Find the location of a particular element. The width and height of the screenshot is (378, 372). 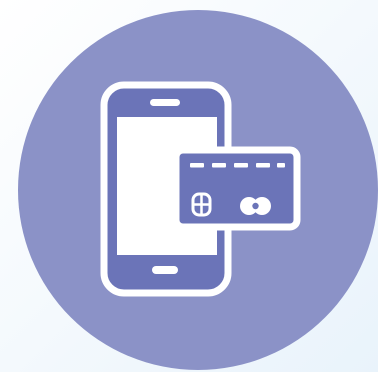

phone-home-button is located at coordinates (165, 270).